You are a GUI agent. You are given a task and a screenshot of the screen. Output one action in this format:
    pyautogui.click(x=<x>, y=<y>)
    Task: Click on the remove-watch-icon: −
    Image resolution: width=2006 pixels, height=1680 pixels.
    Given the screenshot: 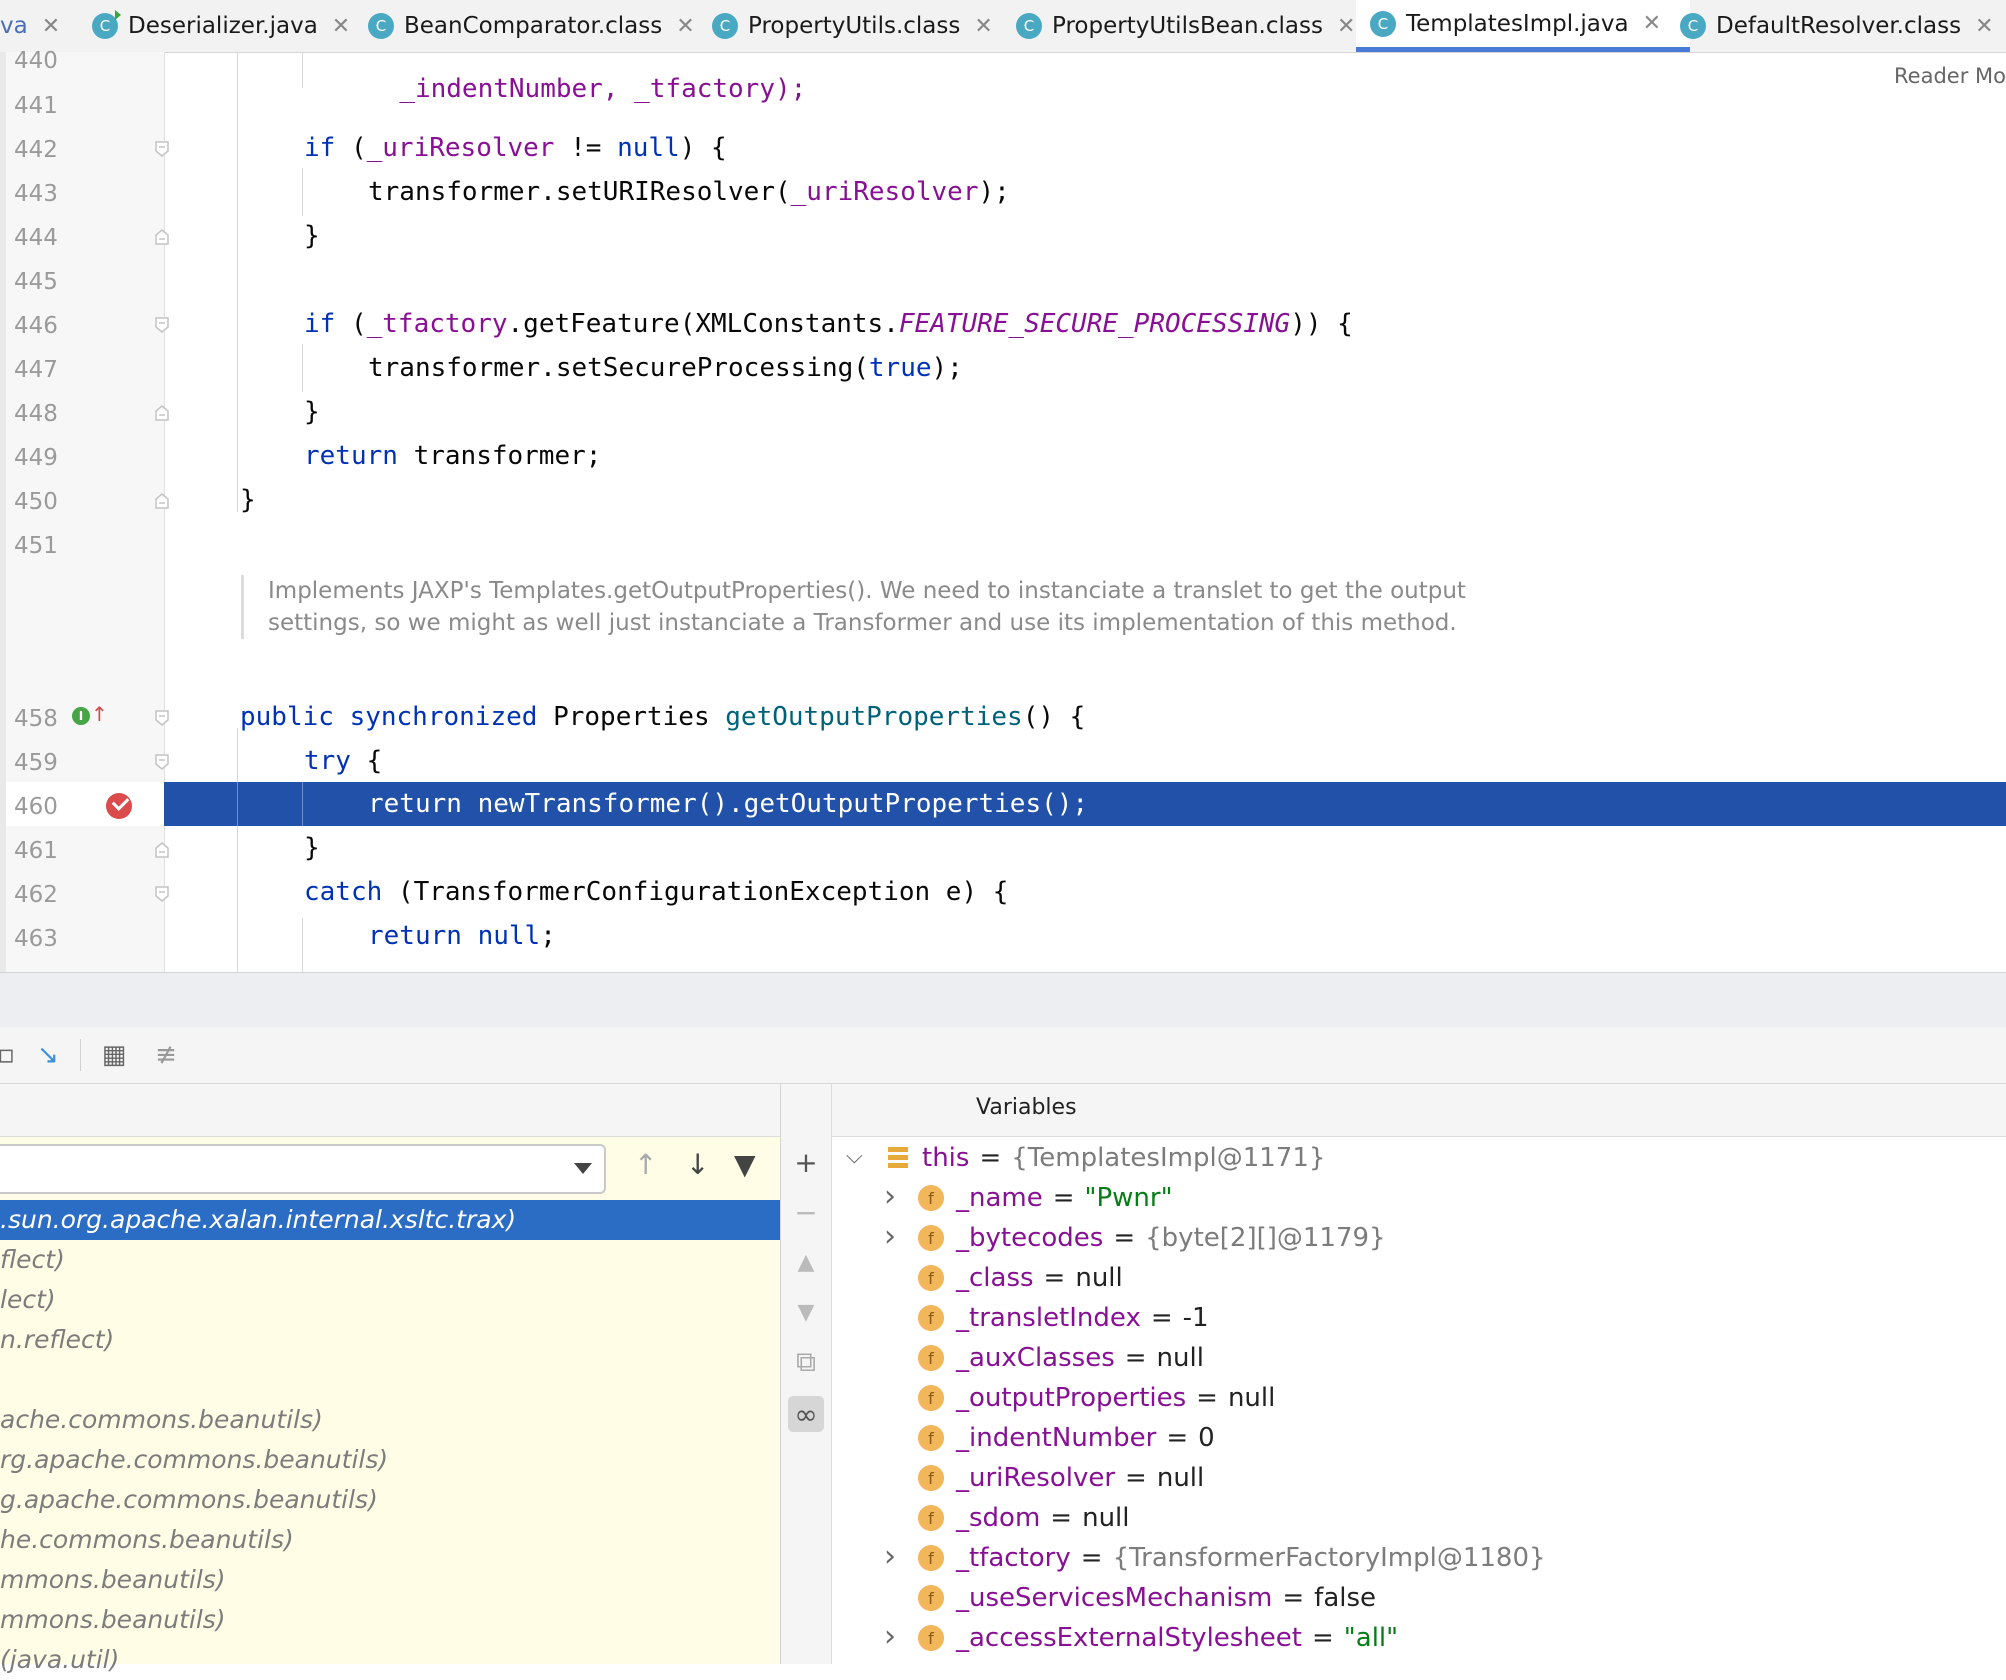 What is the action you would take?
    pyautogui.click(x=806, y=1212)
    